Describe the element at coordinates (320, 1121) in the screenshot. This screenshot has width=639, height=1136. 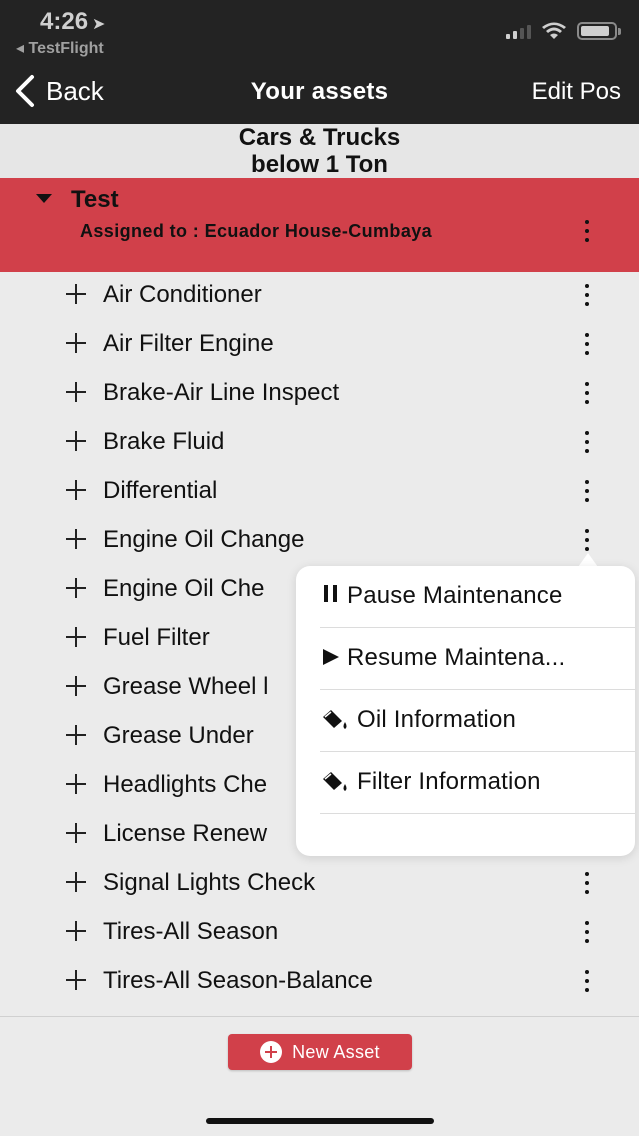
I see `home-indicator` at that location.